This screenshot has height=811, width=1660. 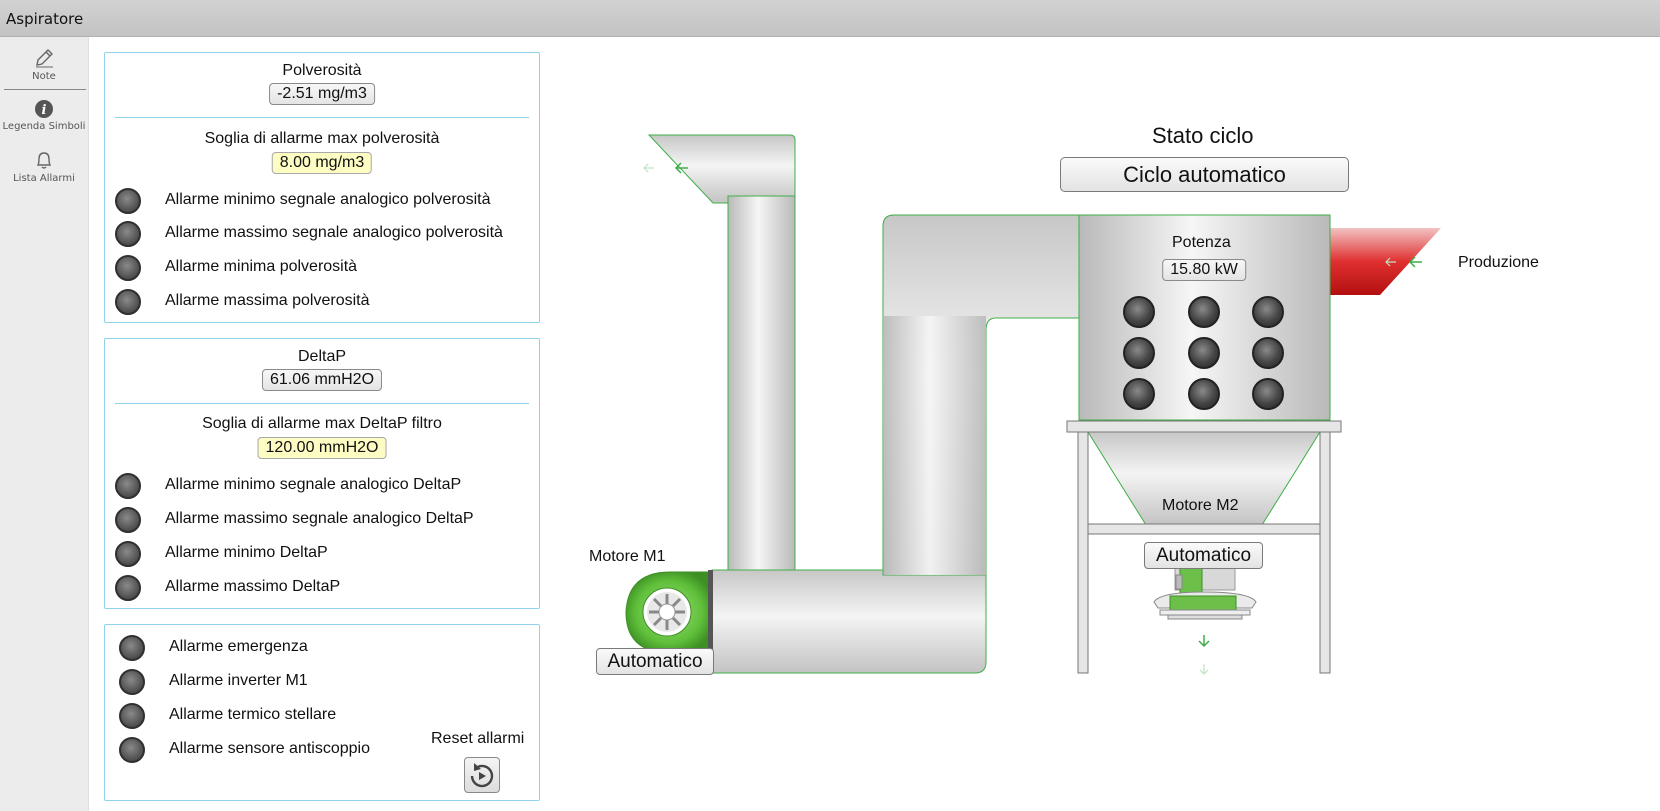 I want to click on intake-hood, so click(x=721, y=169).